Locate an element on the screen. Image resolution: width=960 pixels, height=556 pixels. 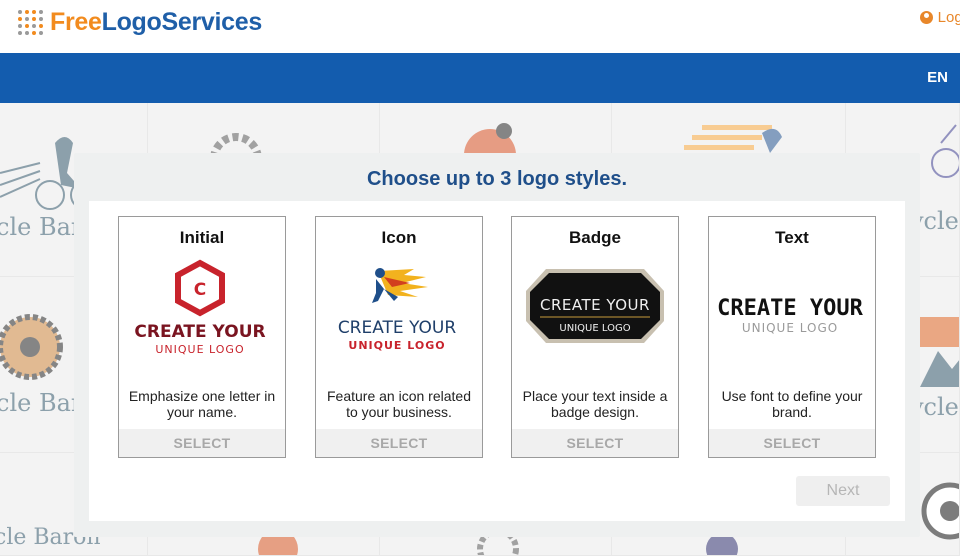
language-selector: EN is located at coordinates (937, 77).